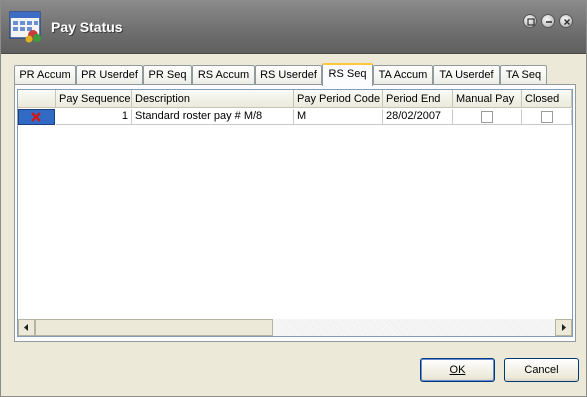  What do you see at coordinates (109, 75) in the screenshot?
I see `tab-pr-userdef: PR Userdef` at bounding box center [109, 75].